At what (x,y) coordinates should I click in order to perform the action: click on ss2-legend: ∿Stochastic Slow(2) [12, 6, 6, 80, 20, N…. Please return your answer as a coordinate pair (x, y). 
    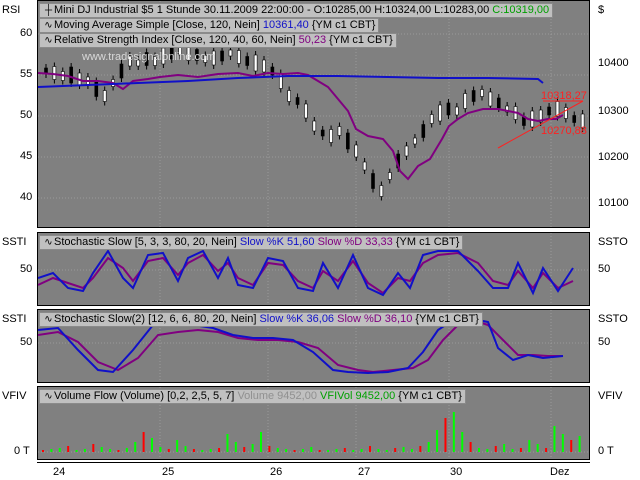
    Looking at the image, I should click on (261, 319).